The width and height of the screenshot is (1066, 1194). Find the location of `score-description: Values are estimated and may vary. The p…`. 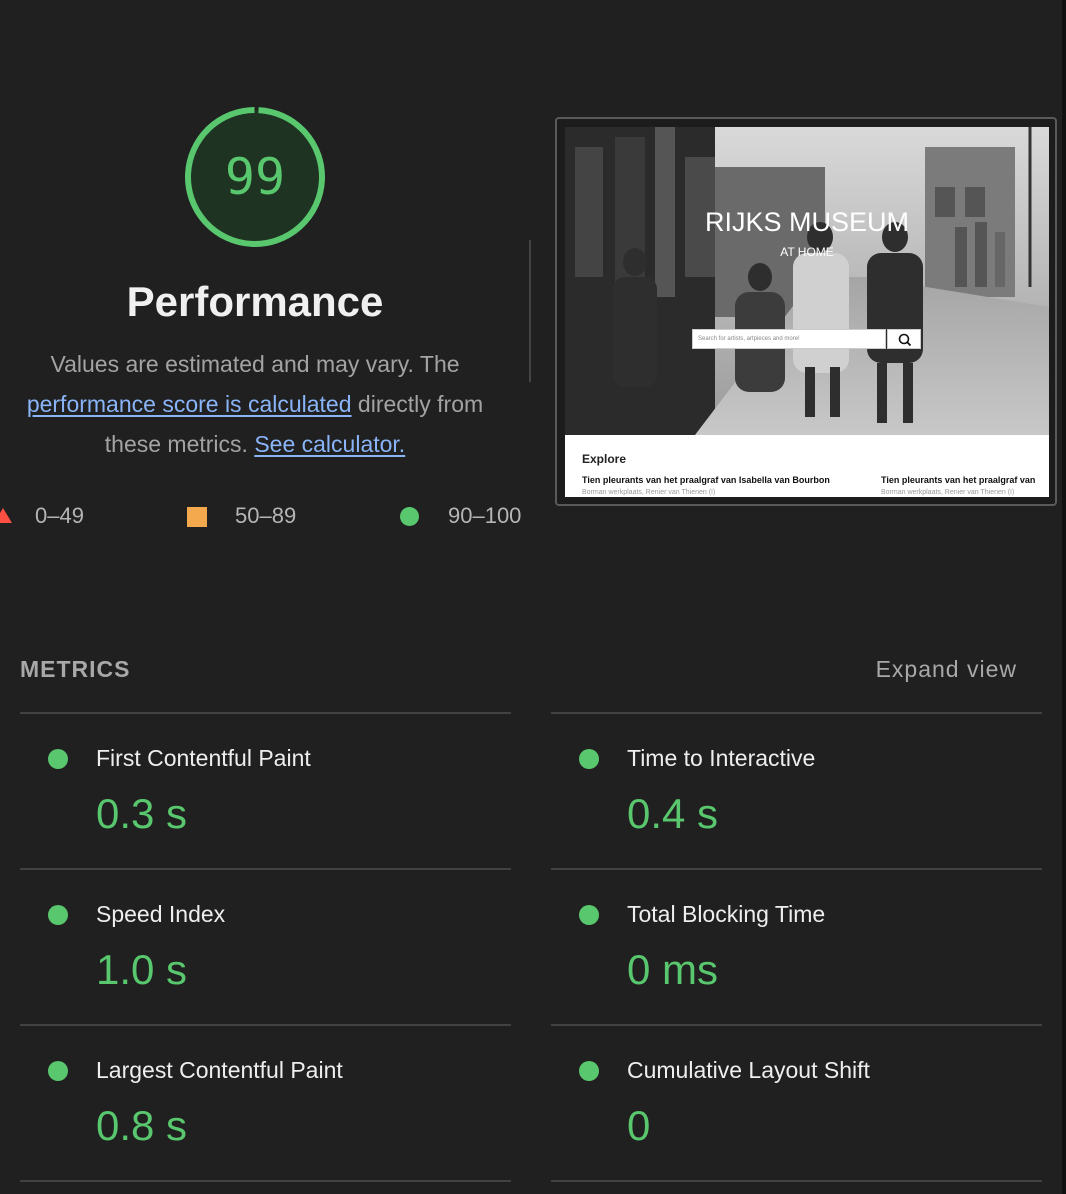

score-description: Values are estimated and may vary. The p… is located at coordinates (255, 404).